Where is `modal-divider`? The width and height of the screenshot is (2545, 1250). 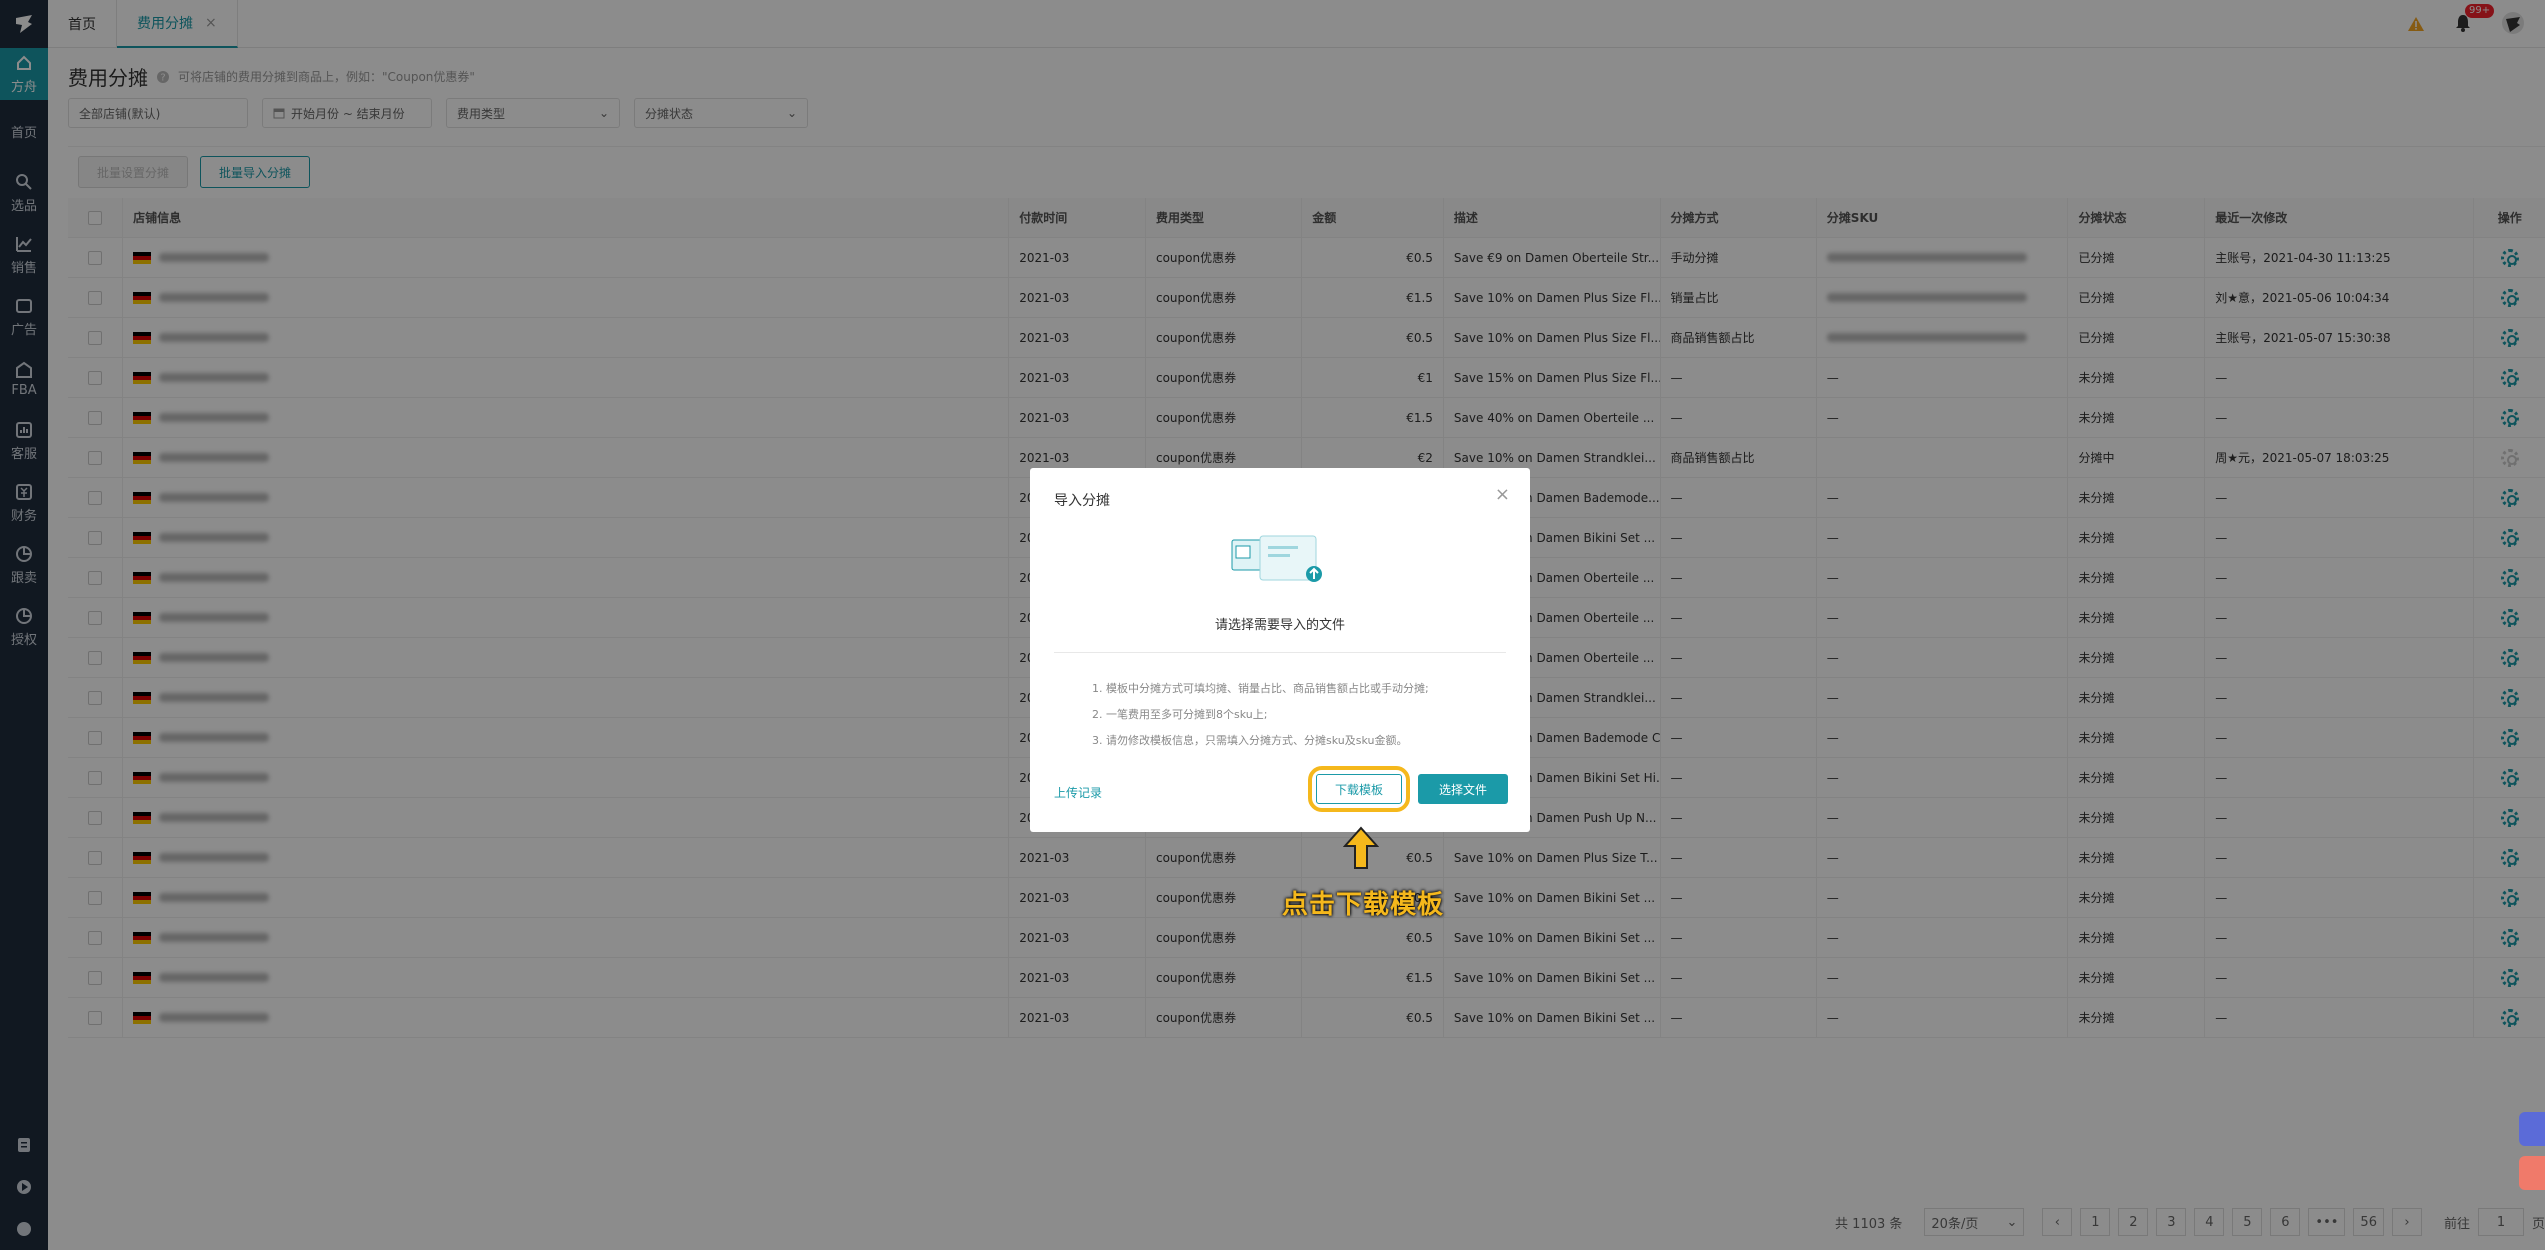 modal-divider is located at coordinates (1280, 652).